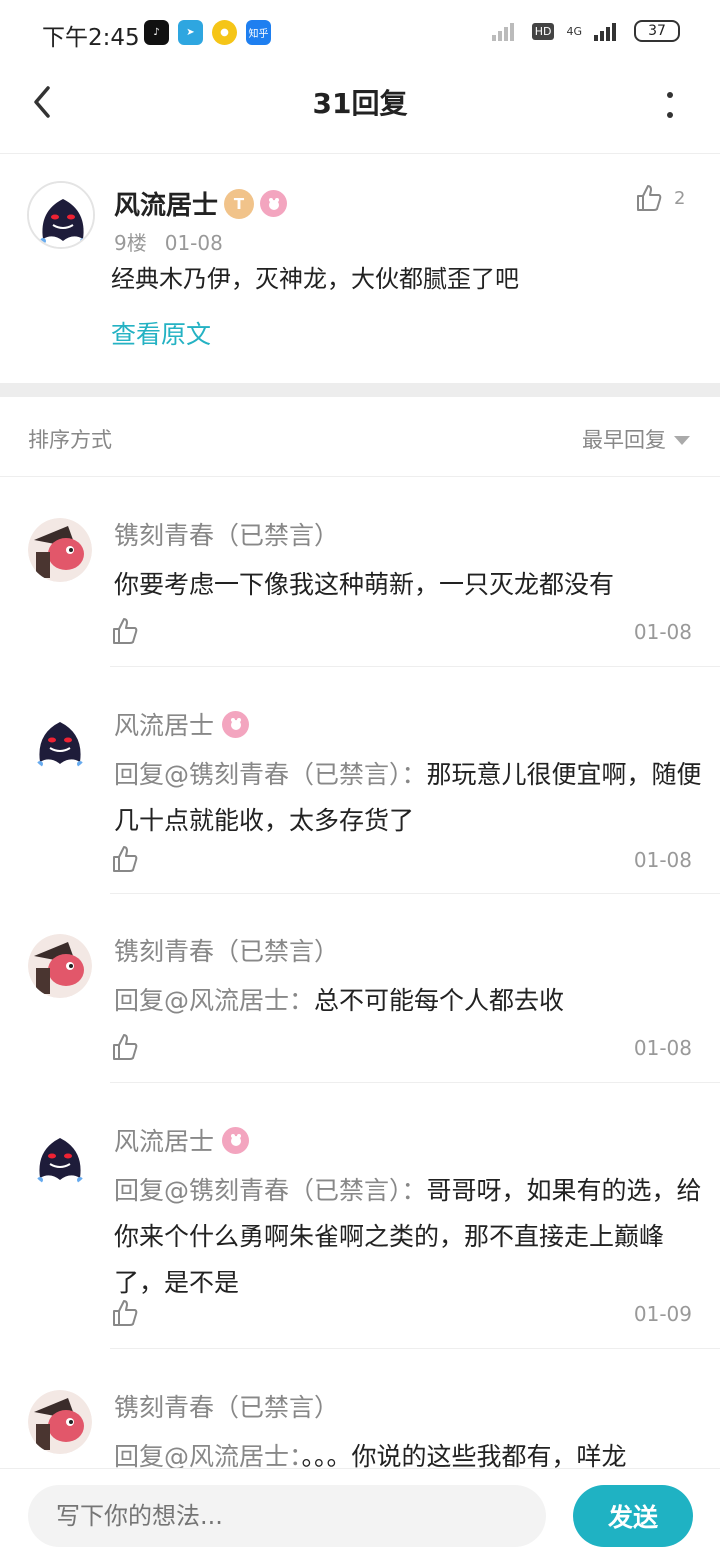 The height and width of the screenshot is (1560, 720). I want to click on more-vertical-icon, so click(670, 105).